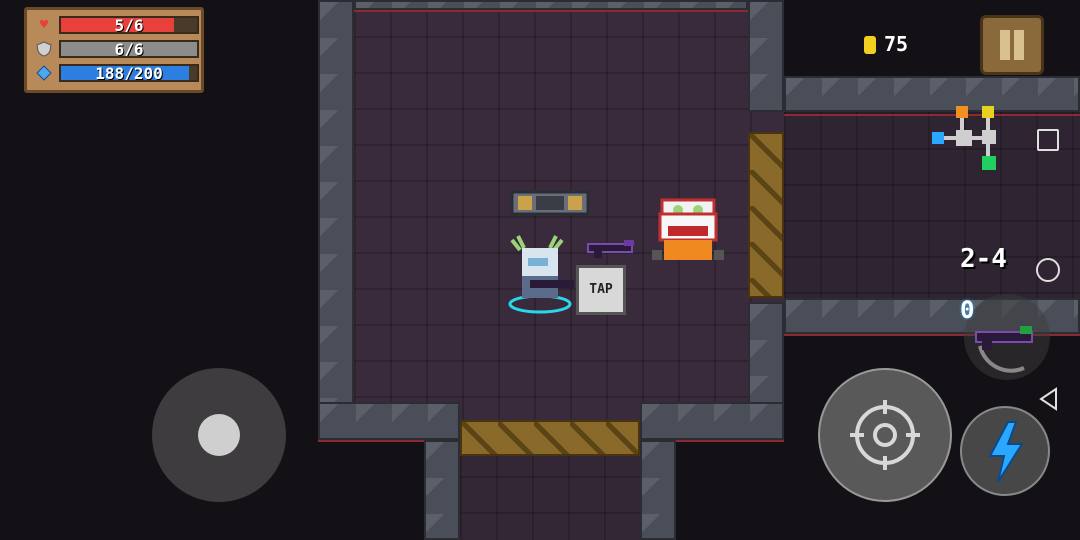 The height and width of the screenshot is (540, 1080). I want to click on weapon-table, so click(550, 204).